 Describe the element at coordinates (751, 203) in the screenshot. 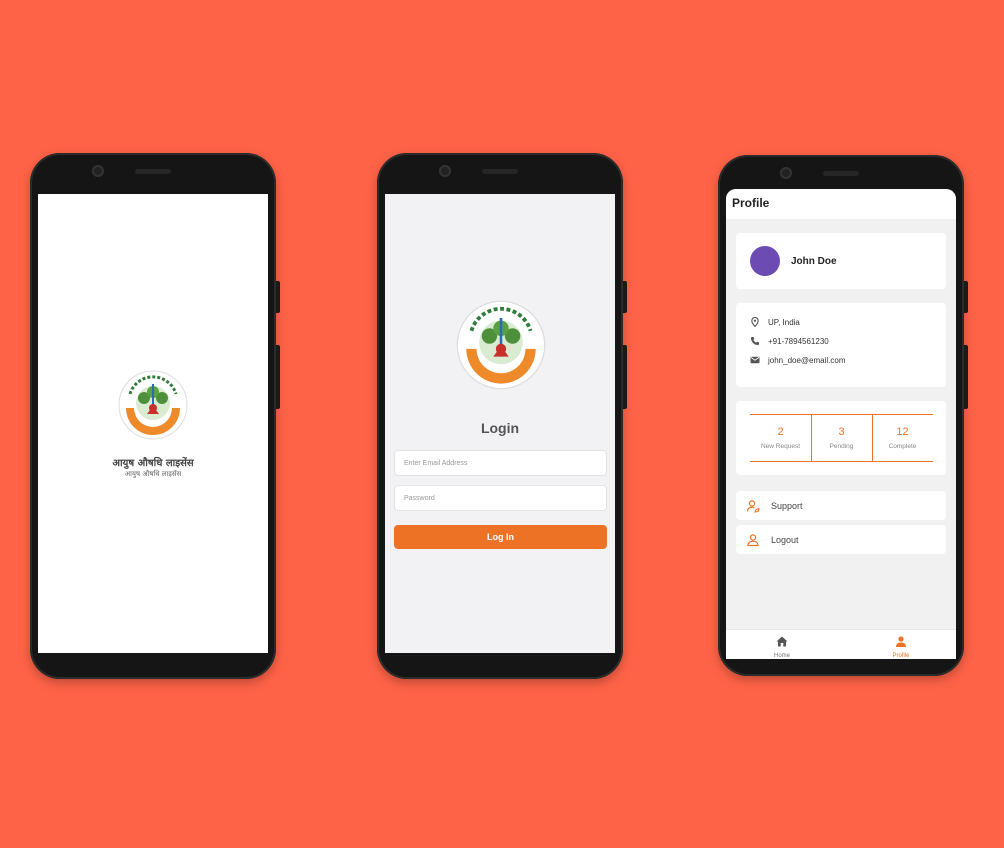

I see `page-title: Profile` at that location.